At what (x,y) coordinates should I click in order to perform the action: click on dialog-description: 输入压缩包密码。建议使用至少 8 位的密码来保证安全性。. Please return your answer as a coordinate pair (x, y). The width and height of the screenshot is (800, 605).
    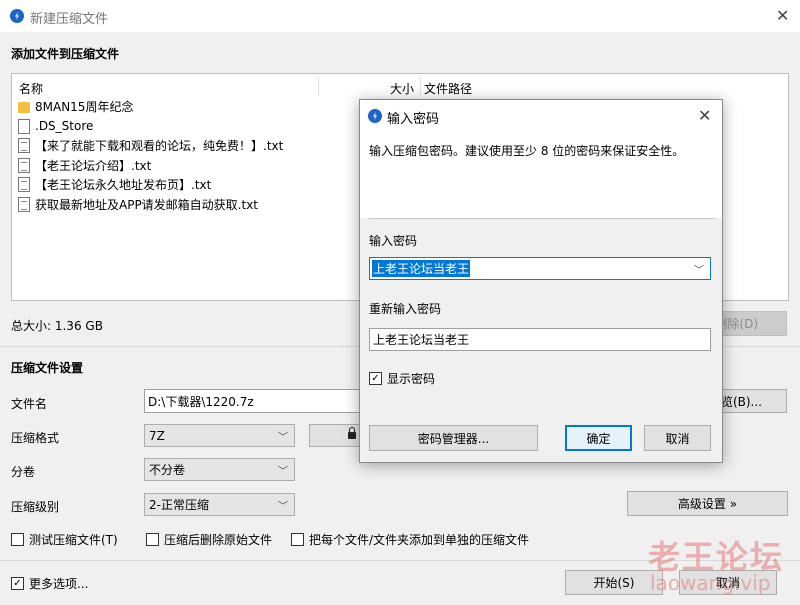
    Looking at the image, I should click on (527, 151).